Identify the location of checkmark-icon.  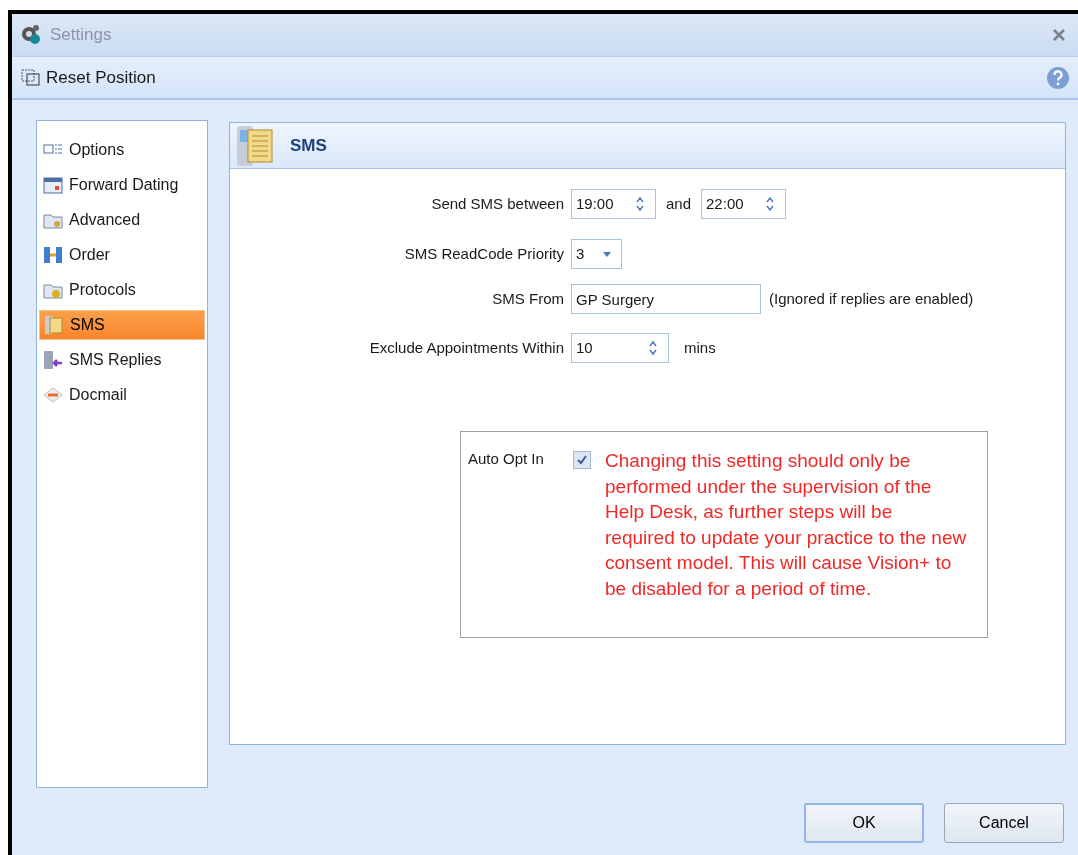
(582, 460).